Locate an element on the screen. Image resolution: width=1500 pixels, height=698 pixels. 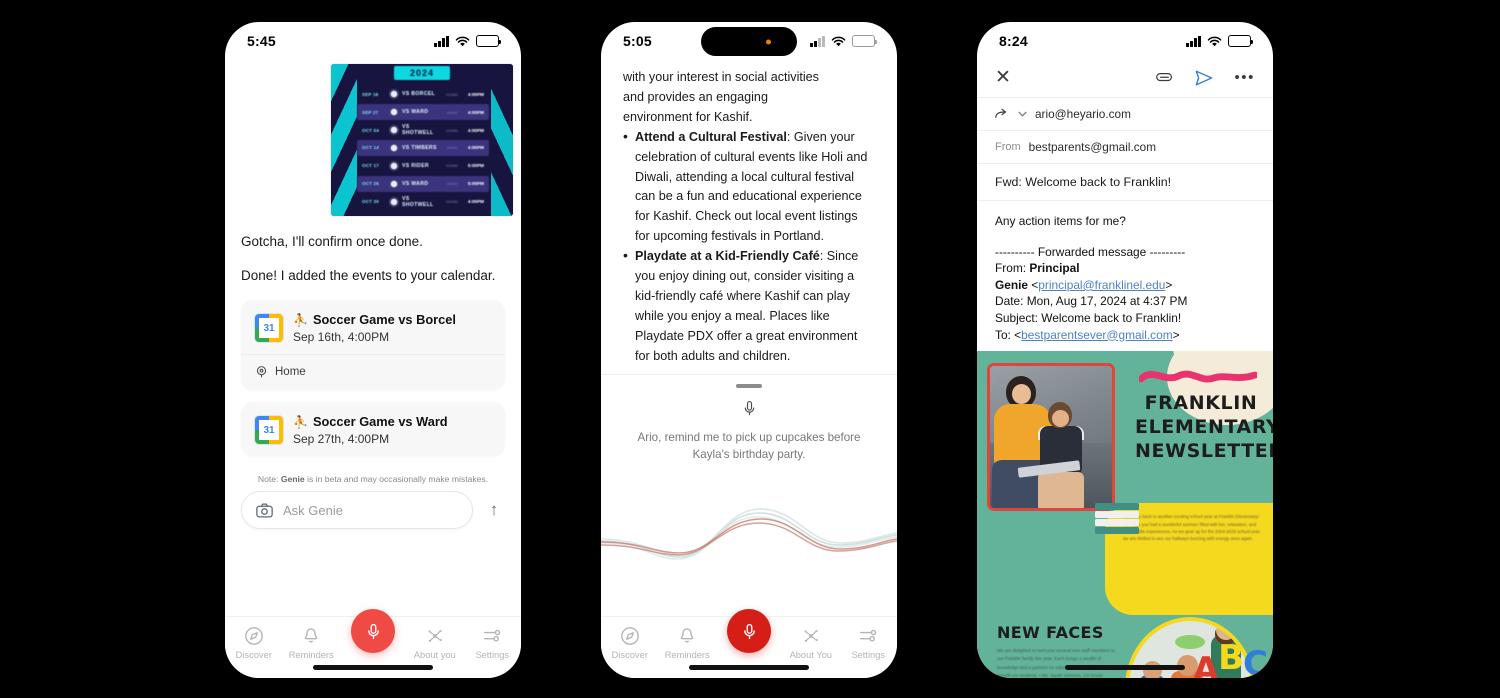
schedule-opponent: VS TIMBERS is located at coordinates (419, 147).